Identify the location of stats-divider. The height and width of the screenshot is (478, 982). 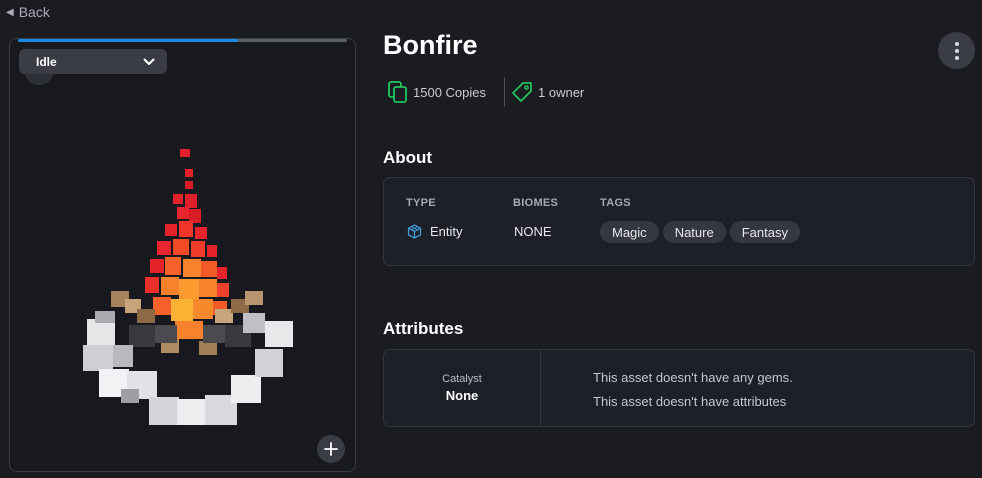
(504, 92).